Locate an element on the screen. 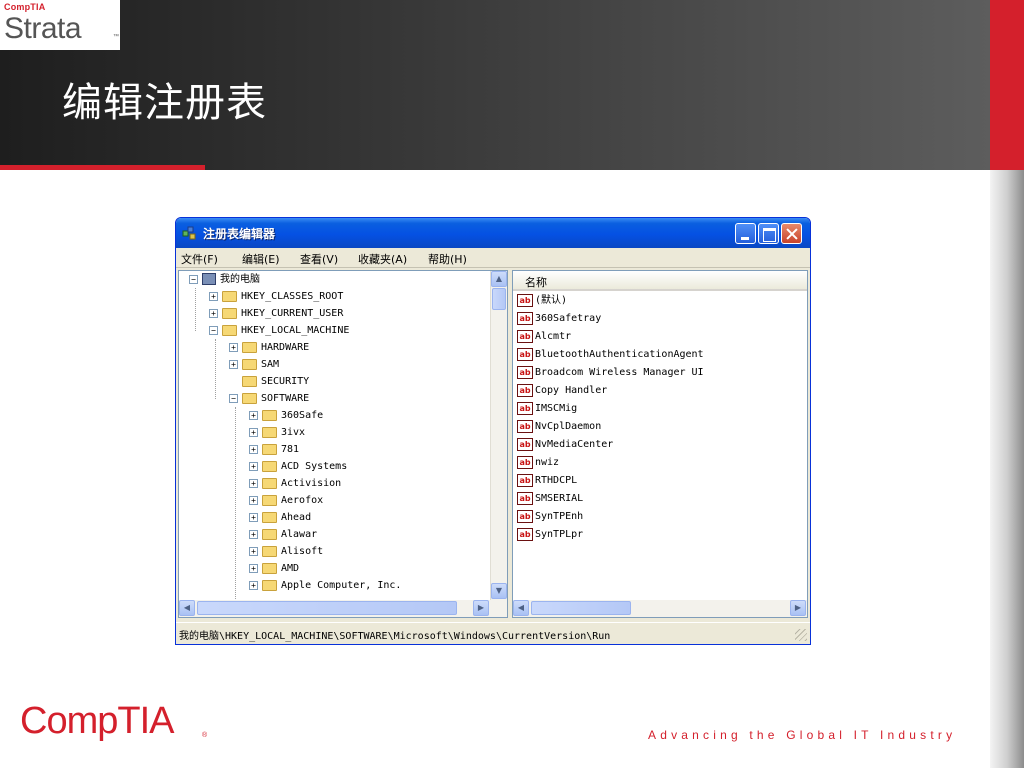  menu-favorites: 收藏夹(A) is located at coordinates (382, 259).